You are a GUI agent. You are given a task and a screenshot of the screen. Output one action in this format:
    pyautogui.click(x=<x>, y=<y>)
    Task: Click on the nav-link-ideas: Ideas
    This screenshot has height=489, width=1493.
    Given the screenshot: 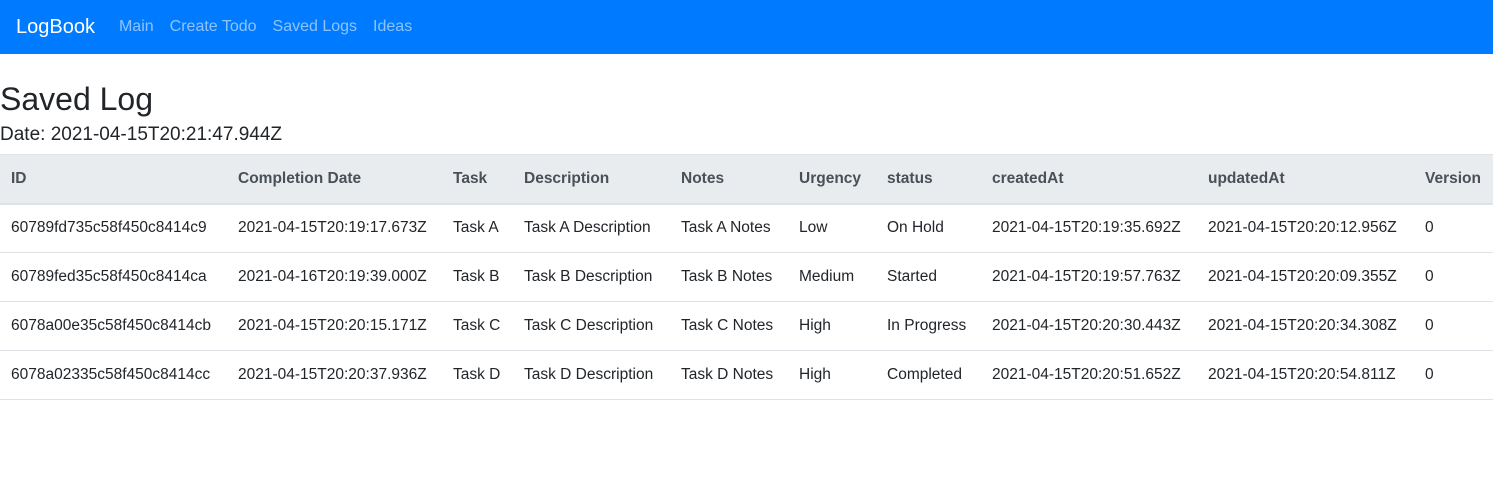 What is the action you would take?
    pyautogui.click(x=392, y=27)
    